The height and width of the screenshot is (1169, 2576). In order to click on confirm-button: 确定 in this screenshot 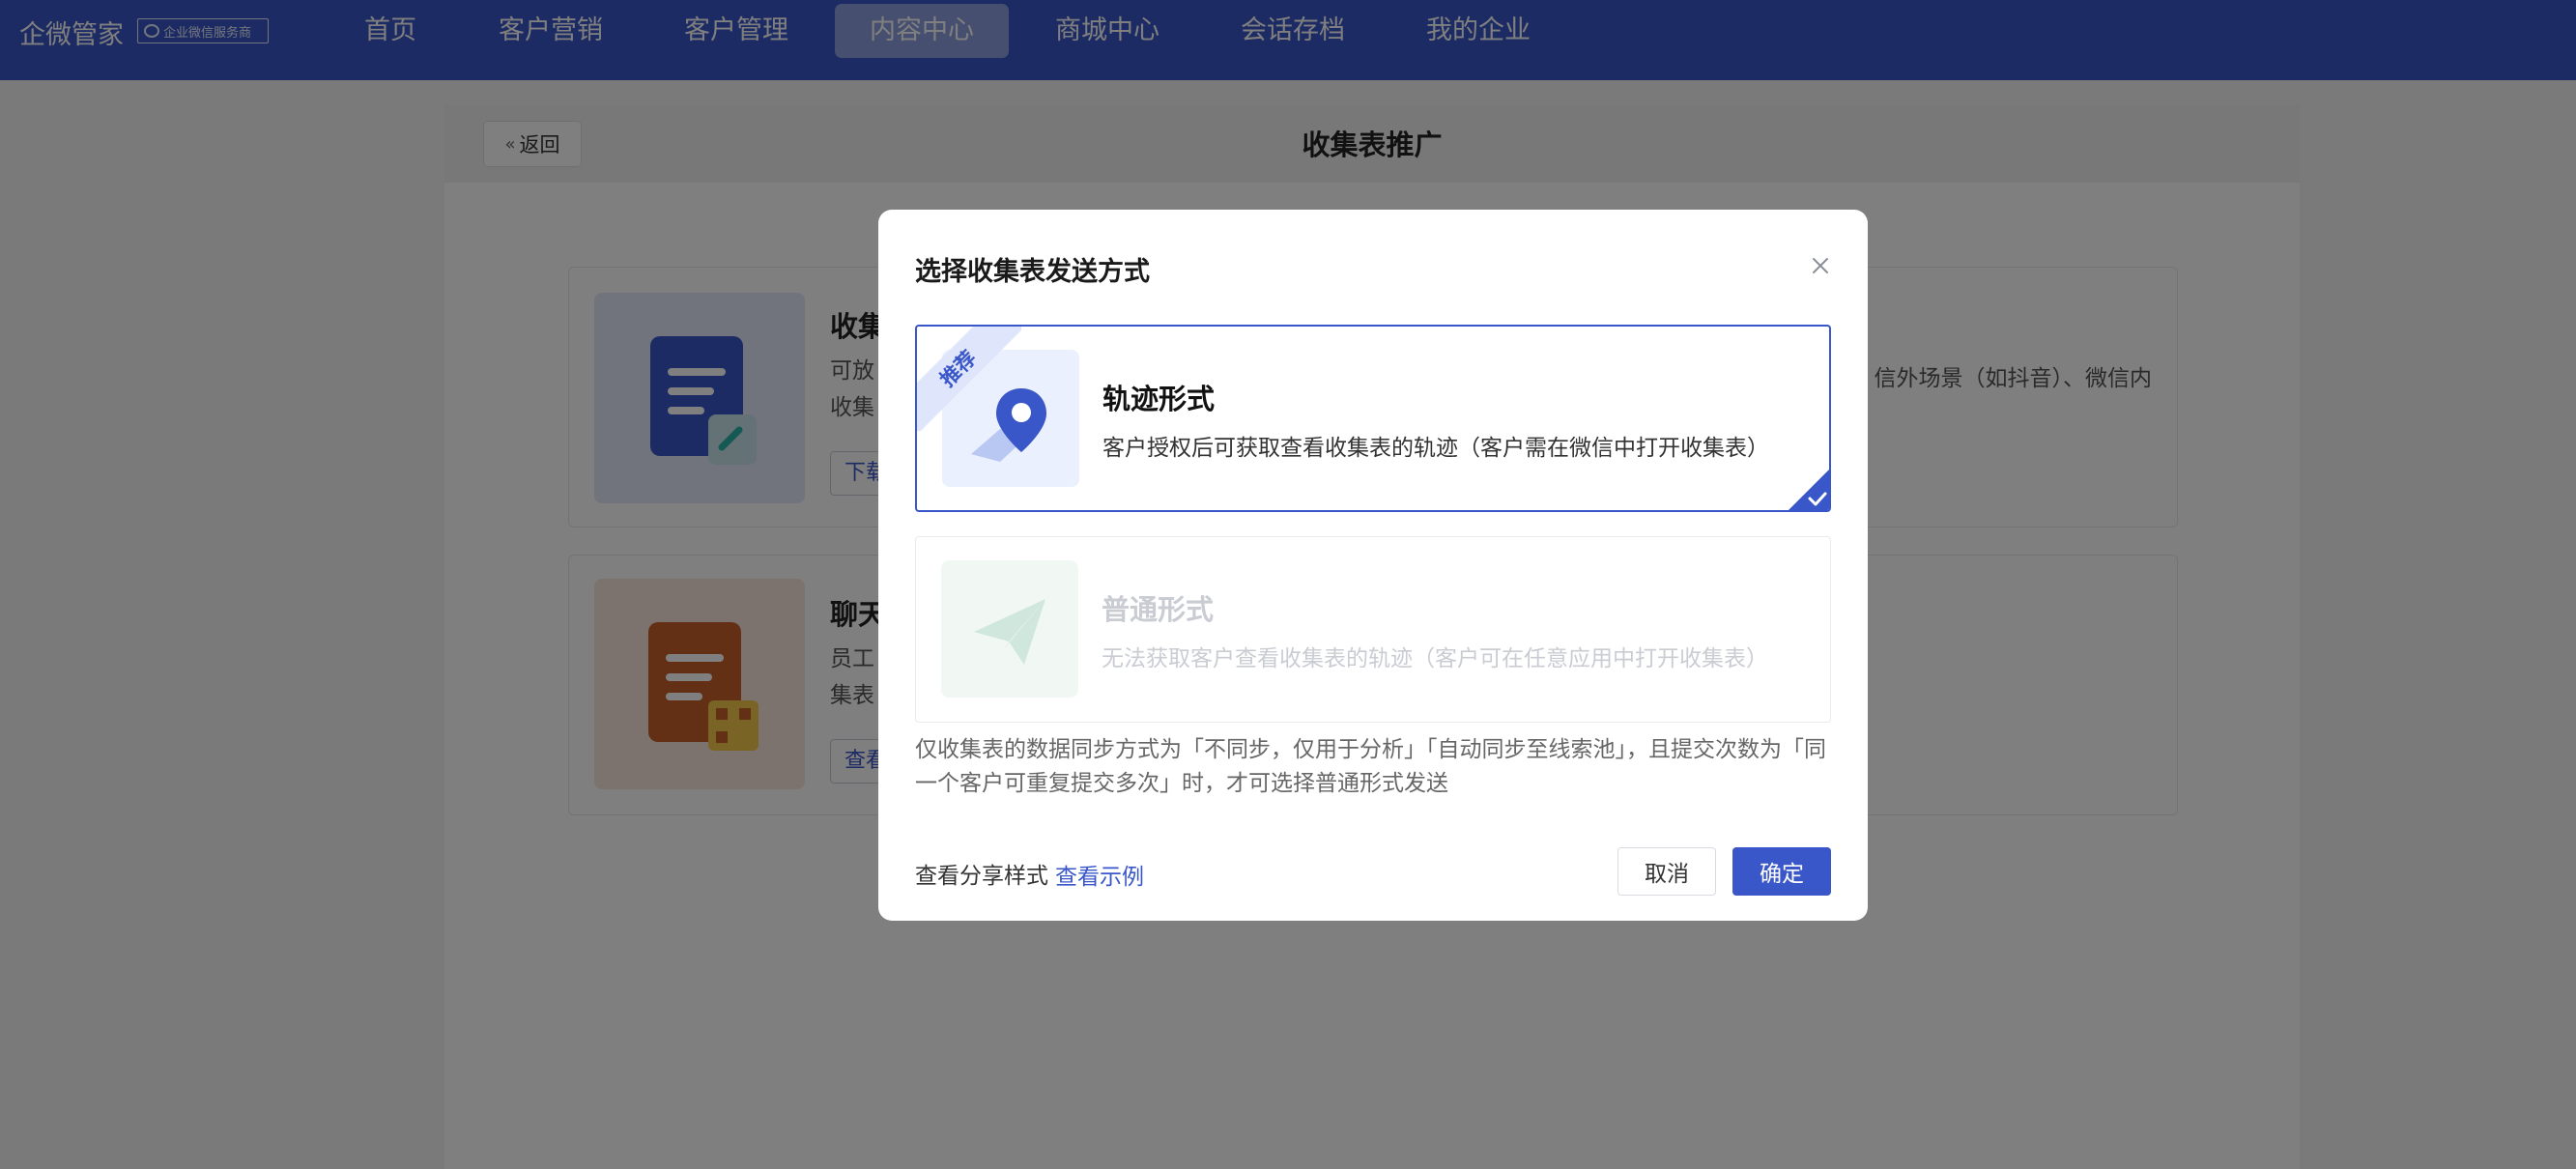, I will do `click(1782, 871)`.